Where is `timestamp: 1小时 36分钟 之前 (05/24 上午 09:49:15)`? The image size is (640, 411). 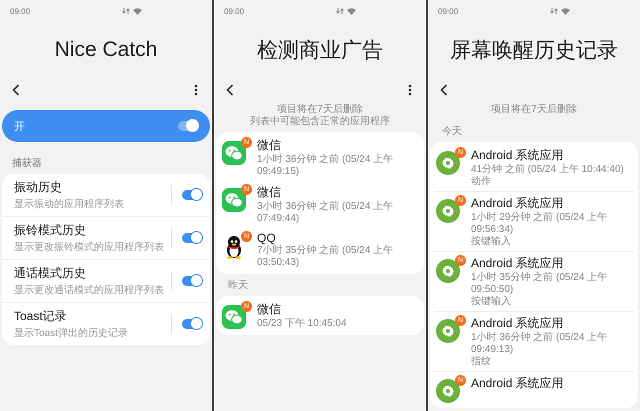 timestamp: 1小时 36分钟 之前 (05/24 上午 09:49:15) is located at coordinates (325, 166).